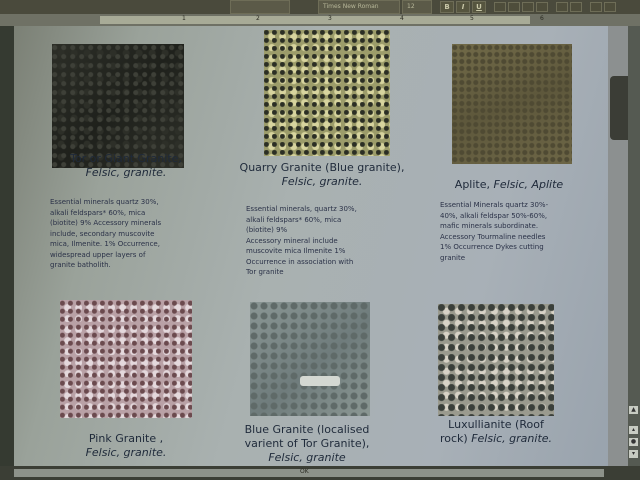 The height and width of the screenshot is (480, 640). Describe the element at coordinates (453, 257) in the screenshot. I see `description-line: granite` at that location.